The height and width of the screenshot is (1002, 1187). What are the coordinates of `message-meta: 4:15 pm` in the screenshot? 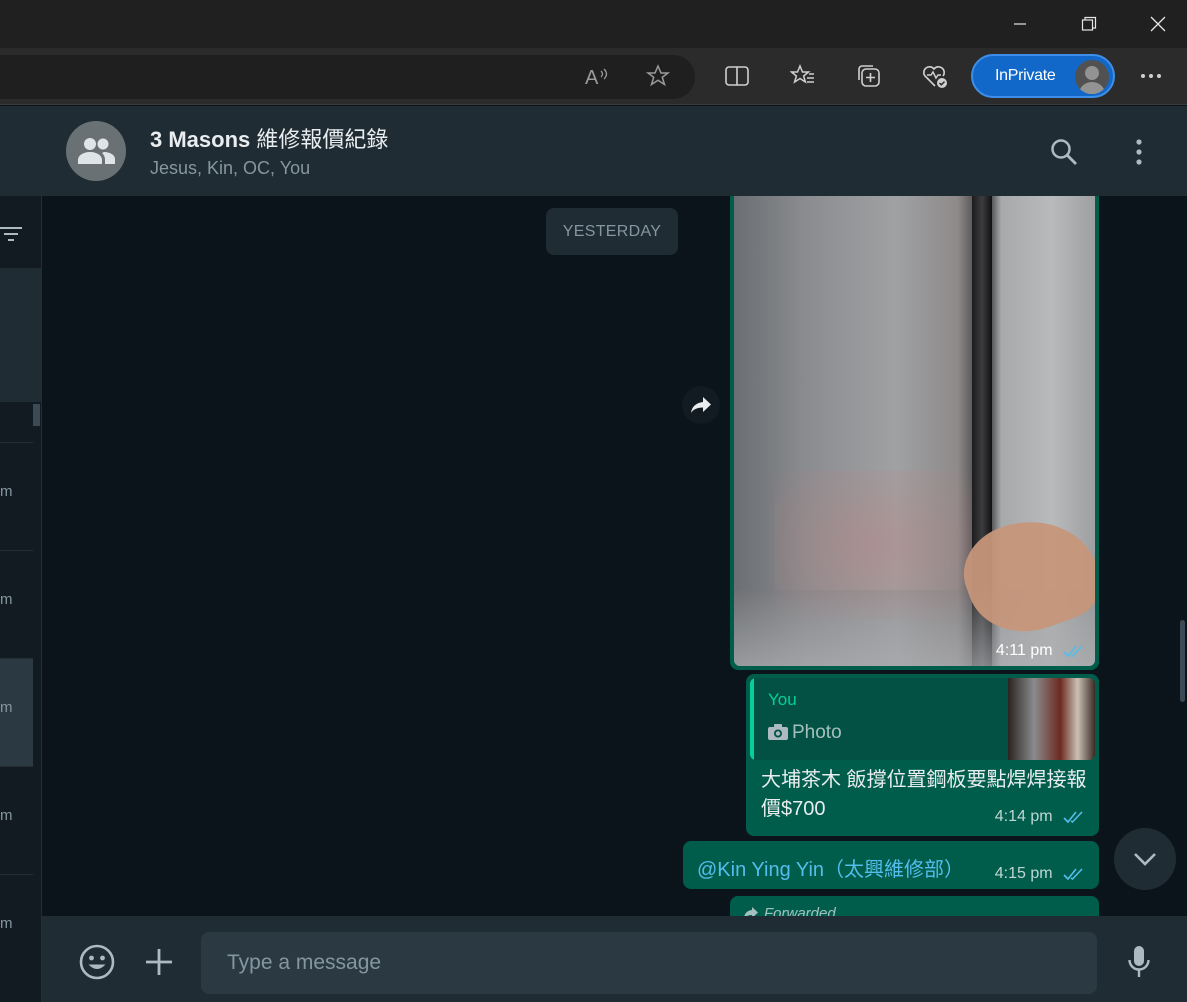 It's located at (1041, 874).